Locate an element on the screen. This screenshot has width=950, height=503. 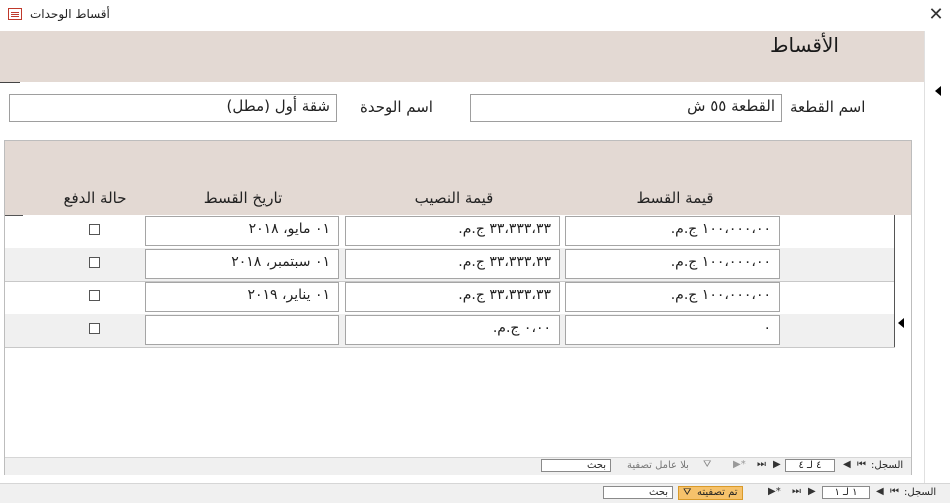
installment-date-cell is located at coordinates (242, 330).